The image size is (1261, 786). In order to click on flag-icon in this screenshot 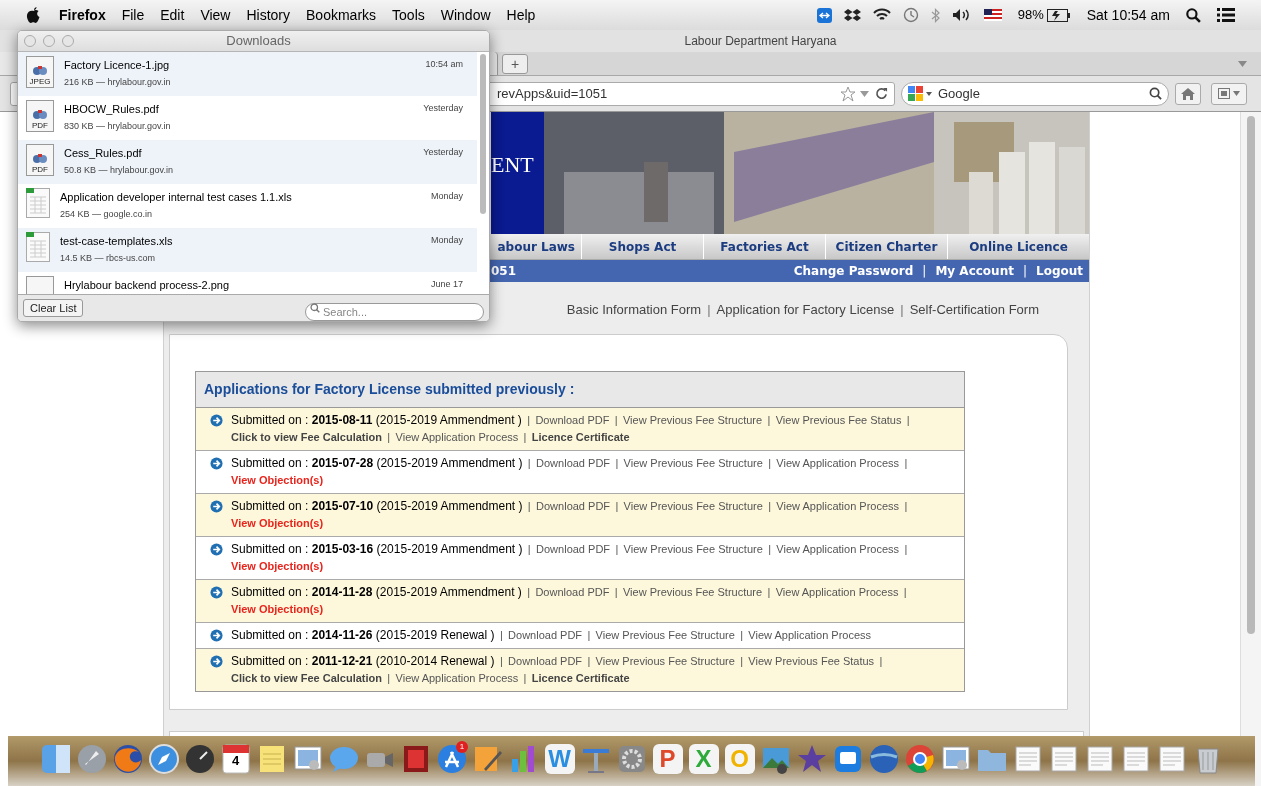, I will do `click(992, 15)`.